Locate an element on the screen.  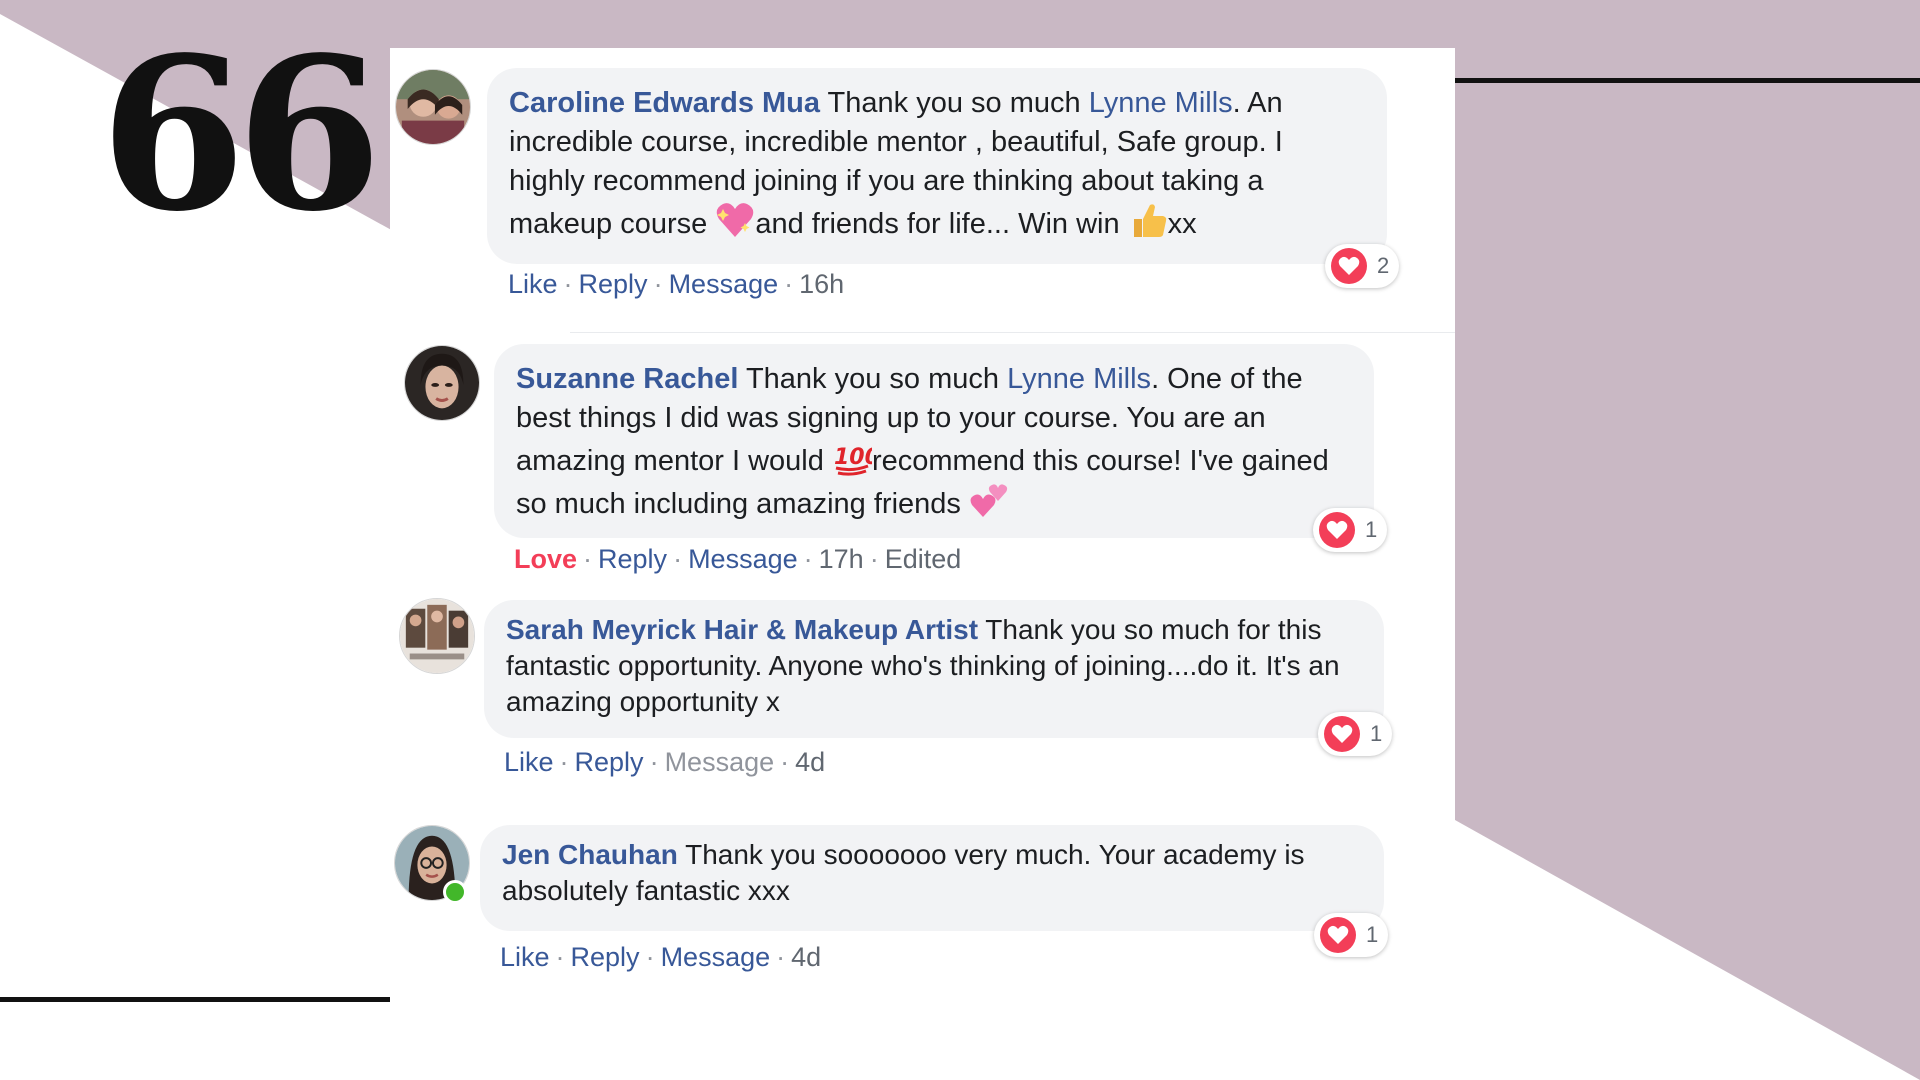
edited-label: Edited is located at coordinates (923, 559).